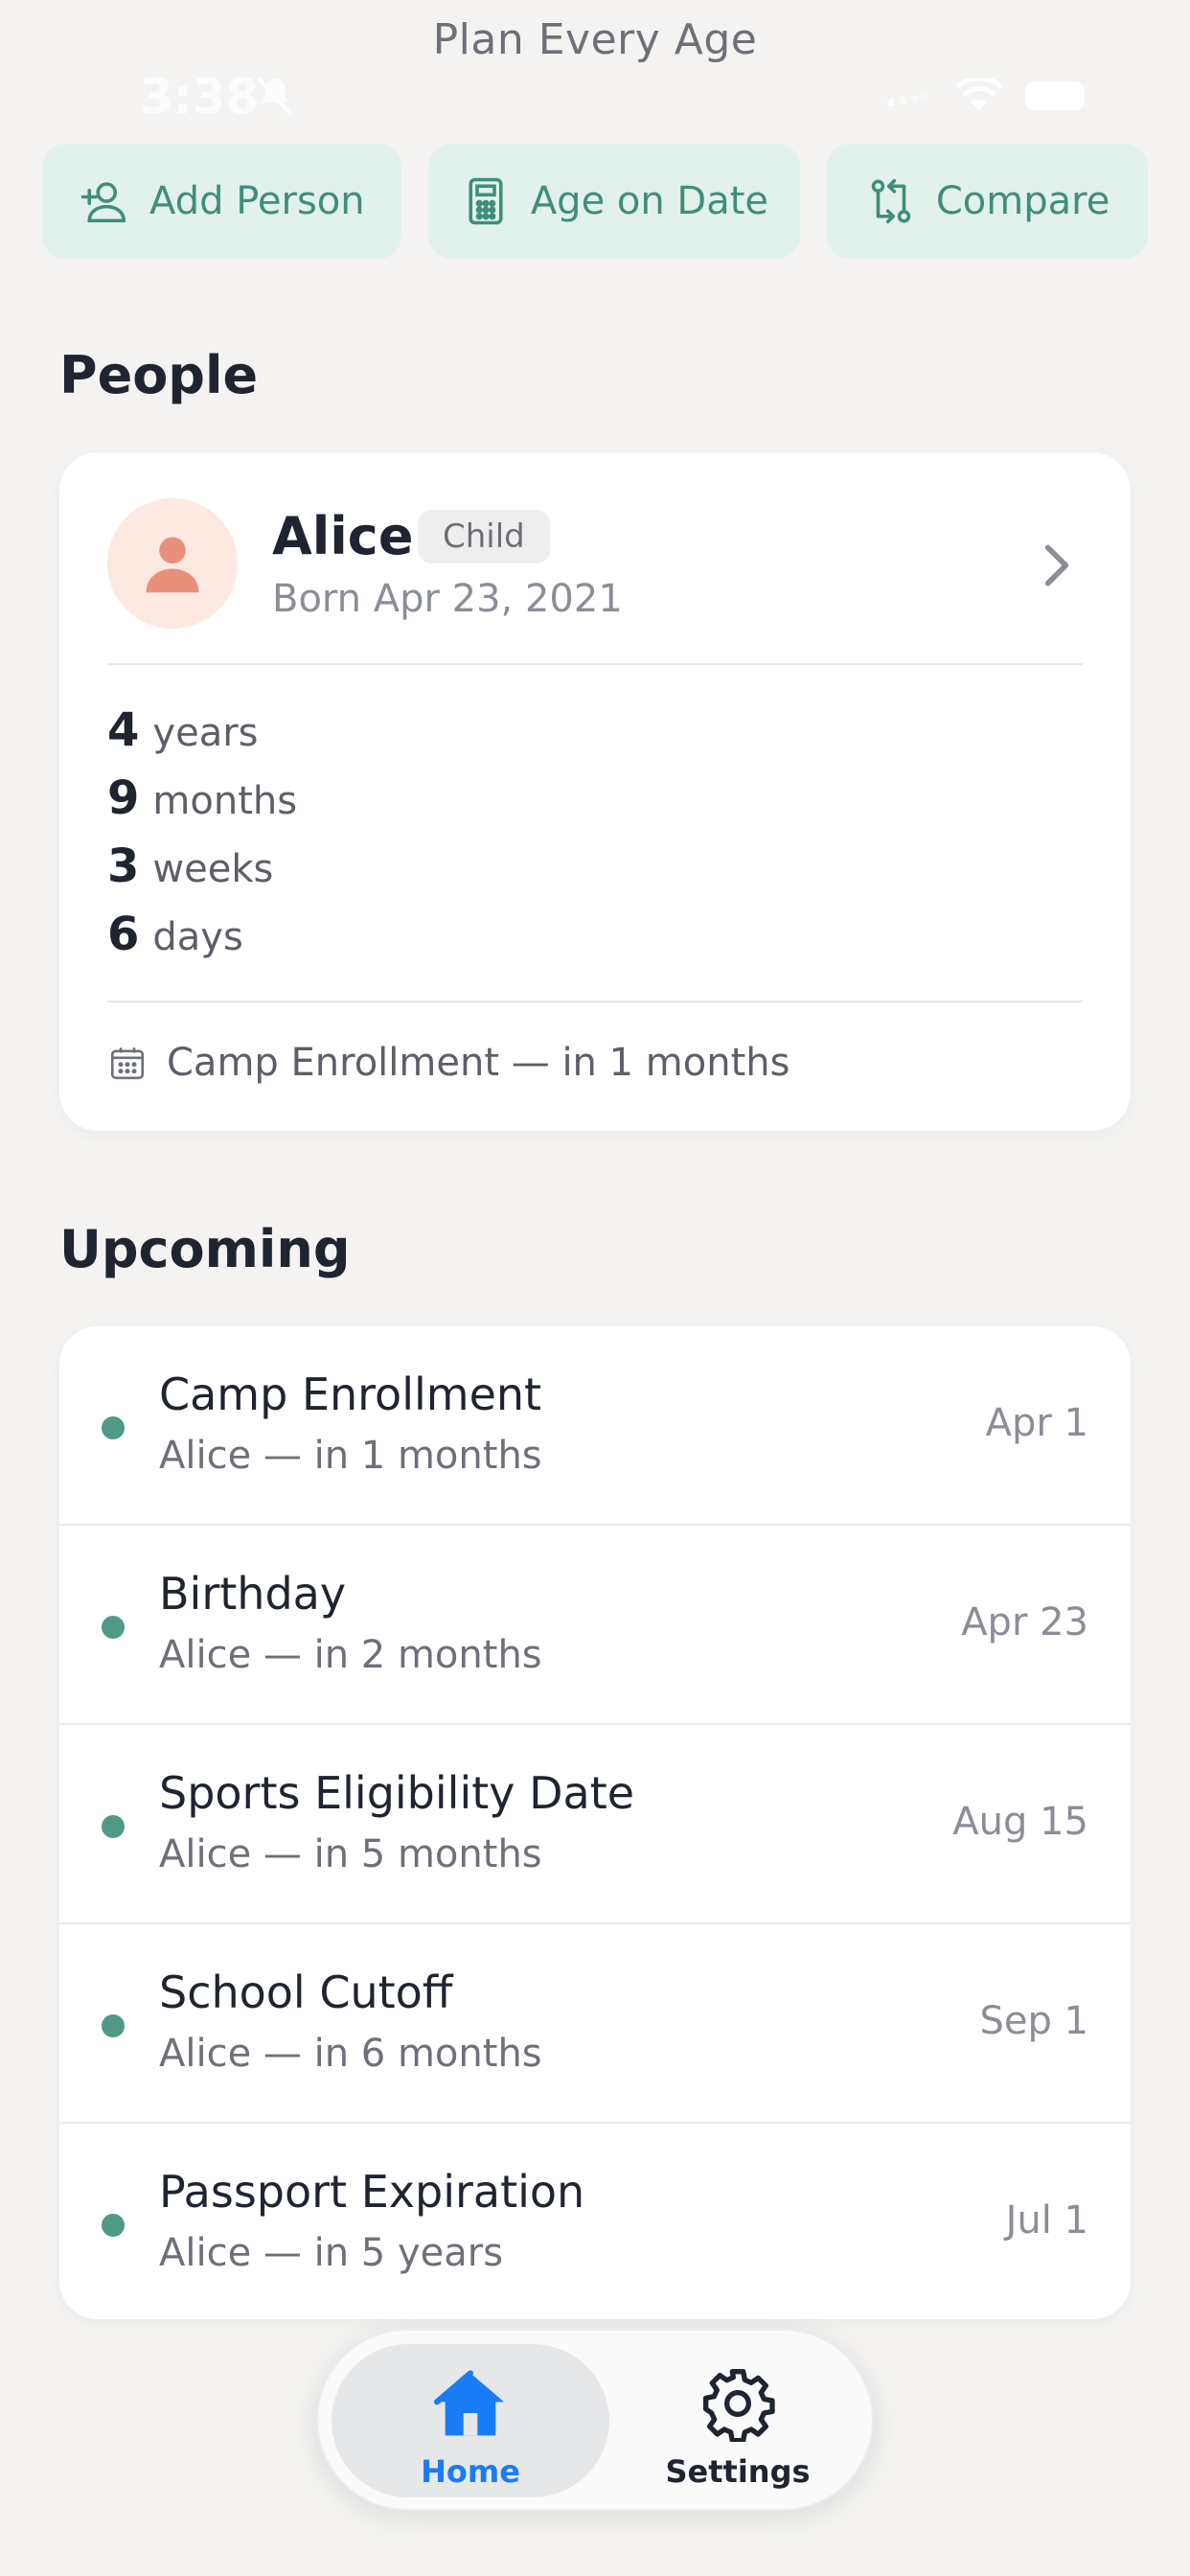  Describe the element at coordinates (206, 733) in the screenshot. I see `age-years-unit: years` at that location.